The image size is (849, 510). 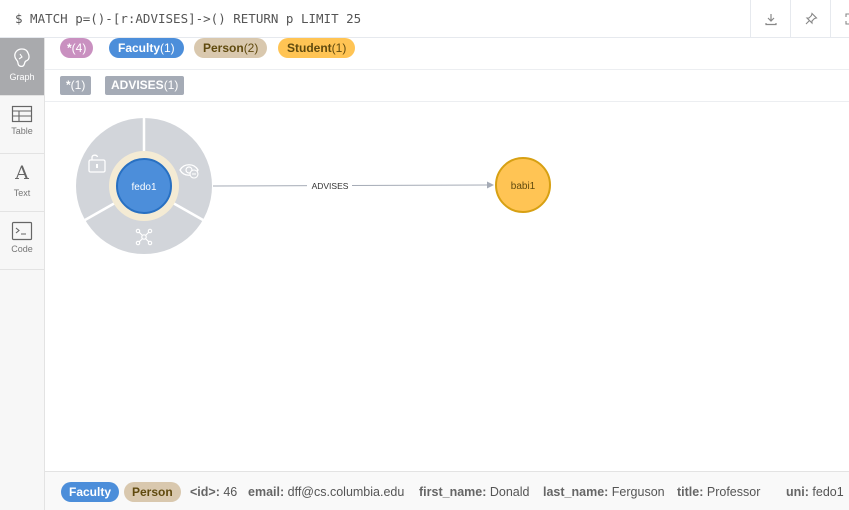 I want to click on property-id: <id>: 46, so click(x=214, y=492).